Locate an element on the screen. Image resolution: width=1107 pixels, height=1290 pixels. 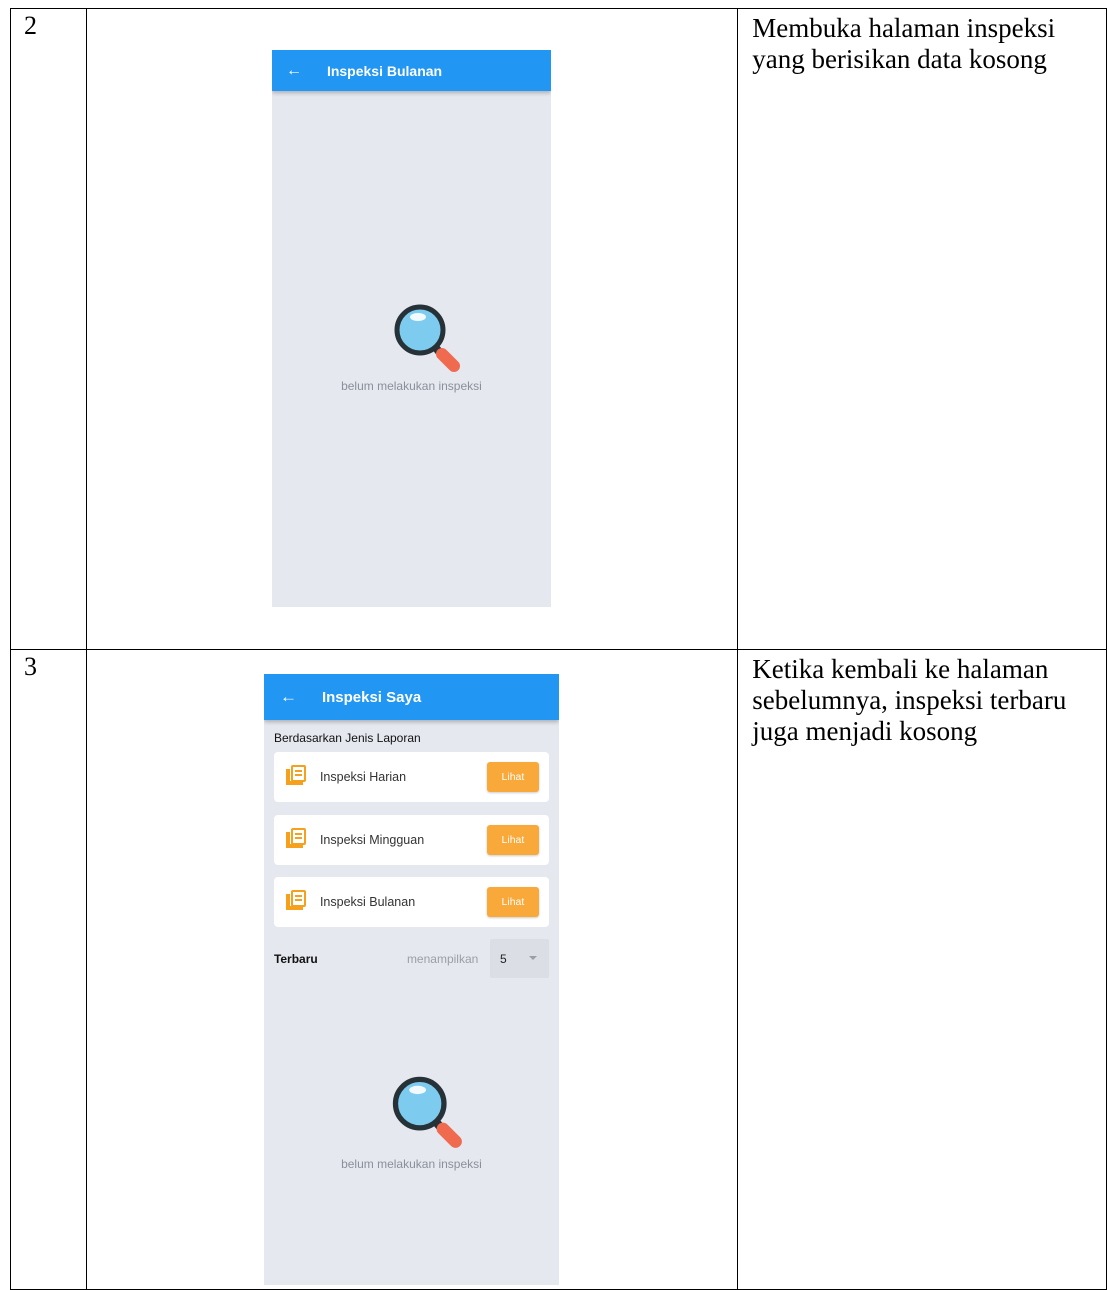
row-number: 3 is located at coordinates (48, 969).